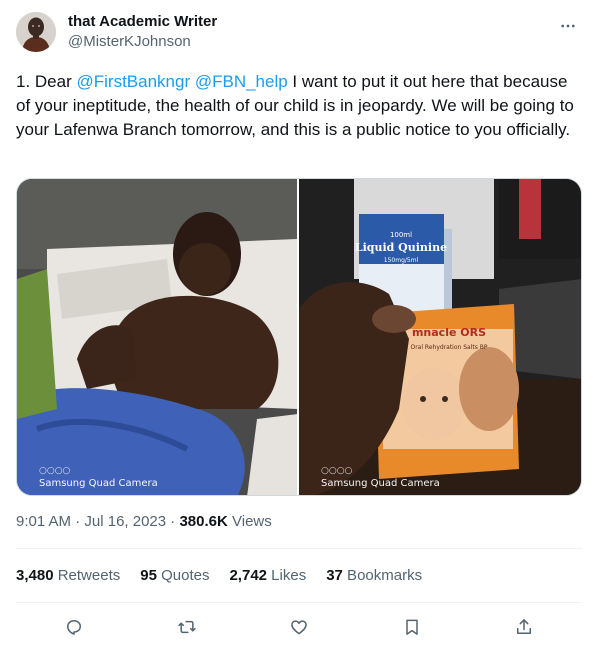 This screenshot has width=598, height=651. I want to click on mention-fbn-help: @FBN_help, so click(241, 81).